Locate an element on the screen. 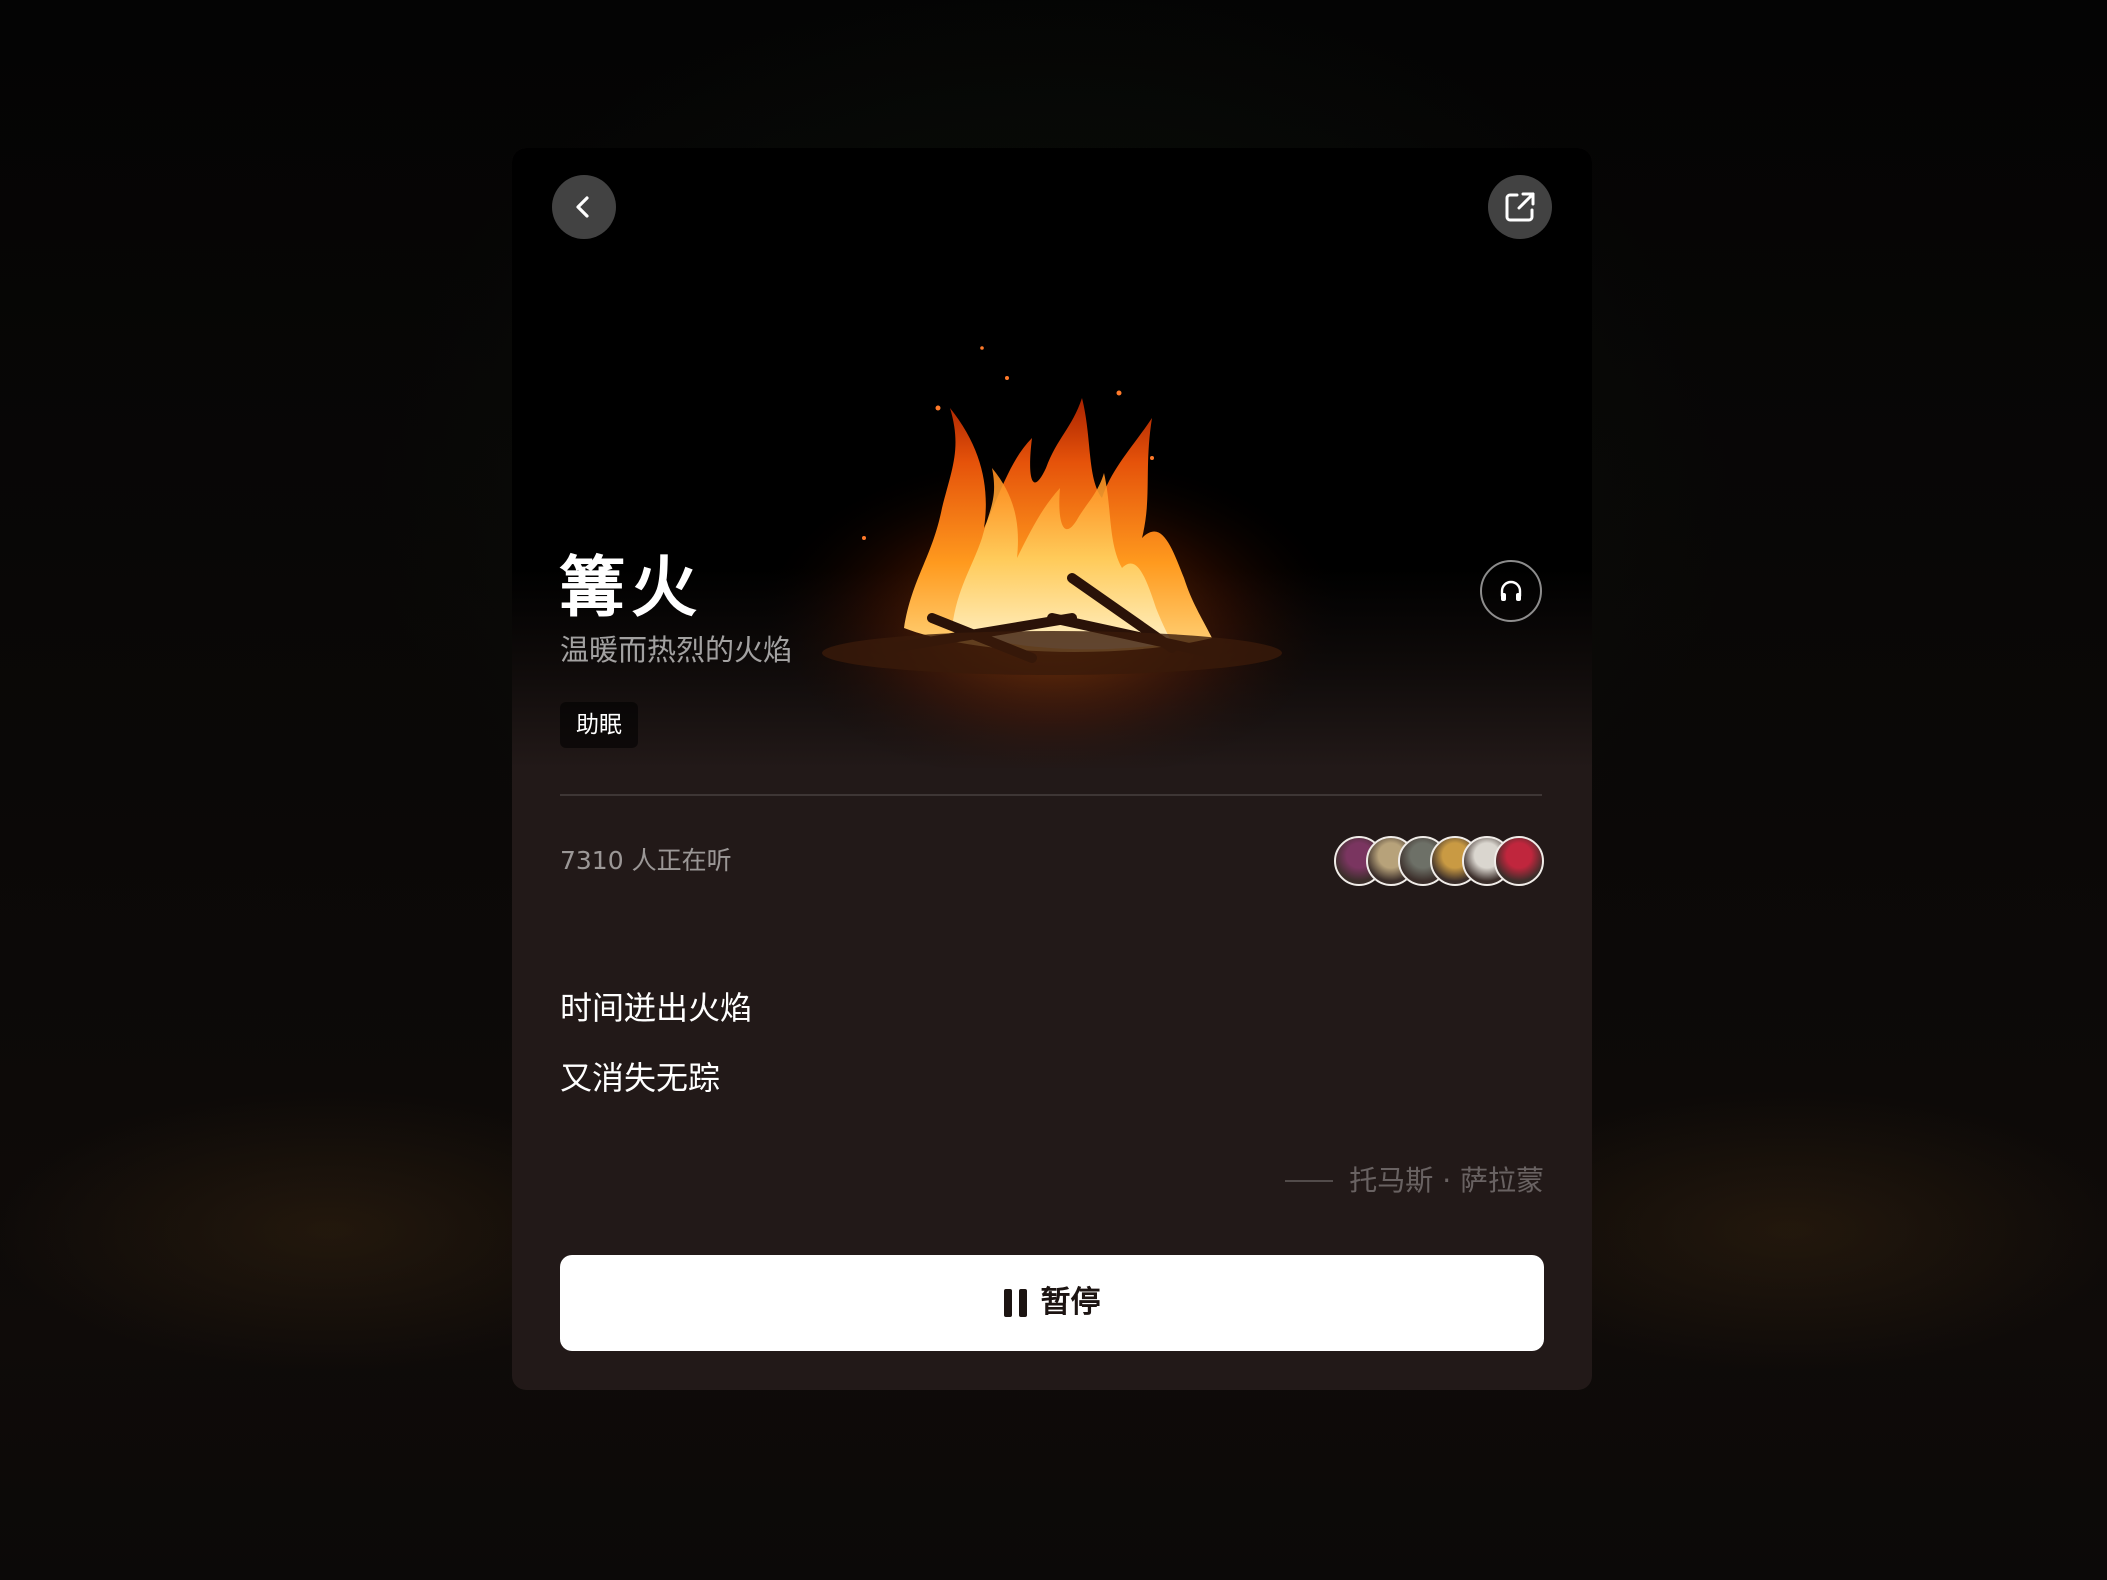 The image size is (2107, 1580). author-dash is located at coordinates (1309, 1181).